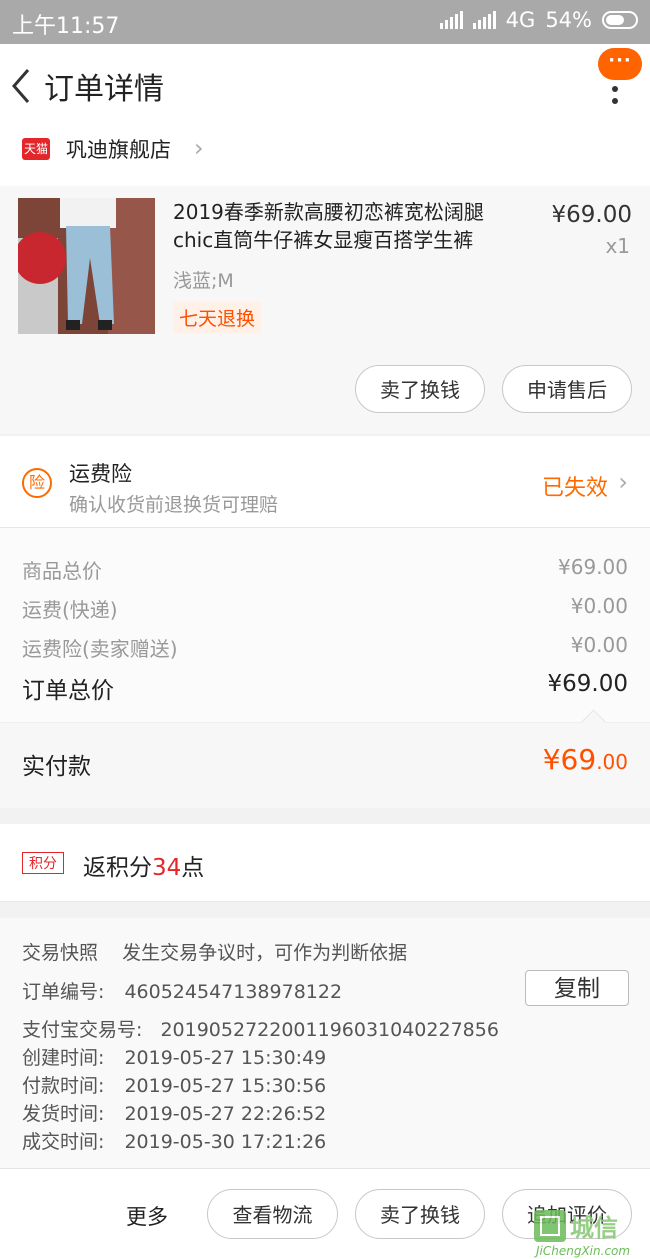 This screenshot has height=1259, width=650. I want to click on paid-main: ¥69, so click(569, 759).